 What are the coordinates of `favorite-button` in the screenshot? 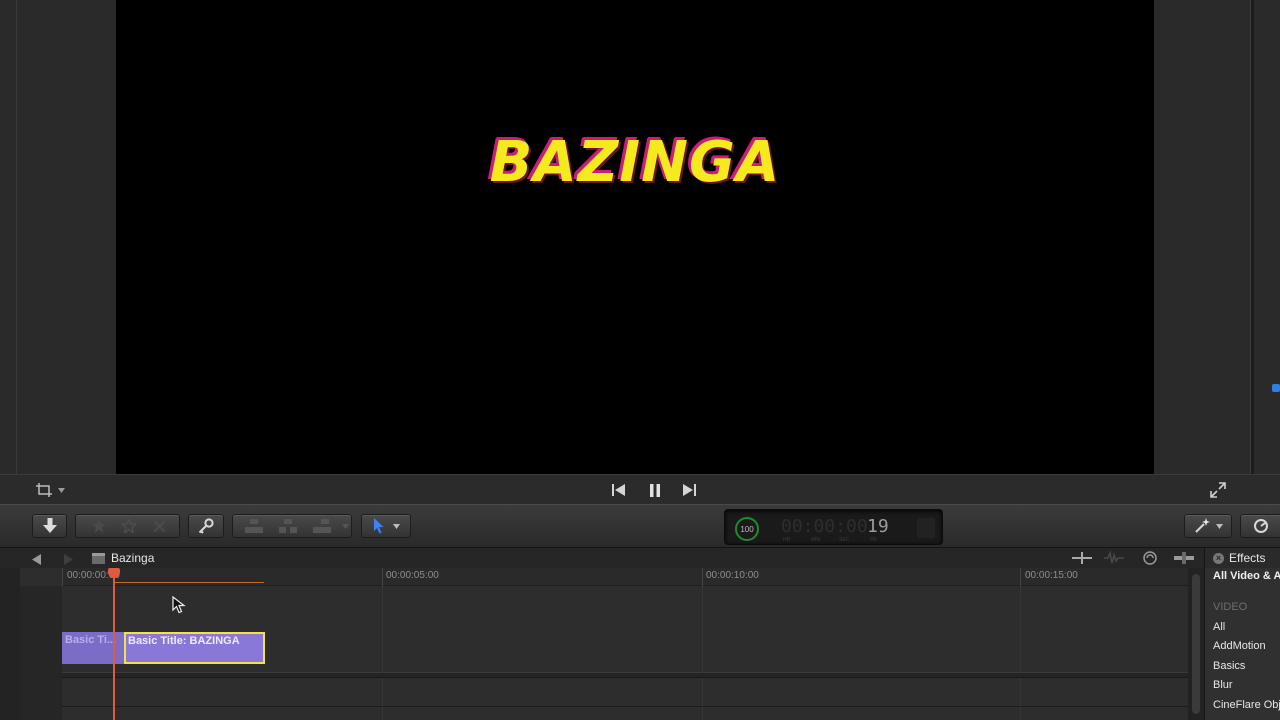 It's located at (99, 526).